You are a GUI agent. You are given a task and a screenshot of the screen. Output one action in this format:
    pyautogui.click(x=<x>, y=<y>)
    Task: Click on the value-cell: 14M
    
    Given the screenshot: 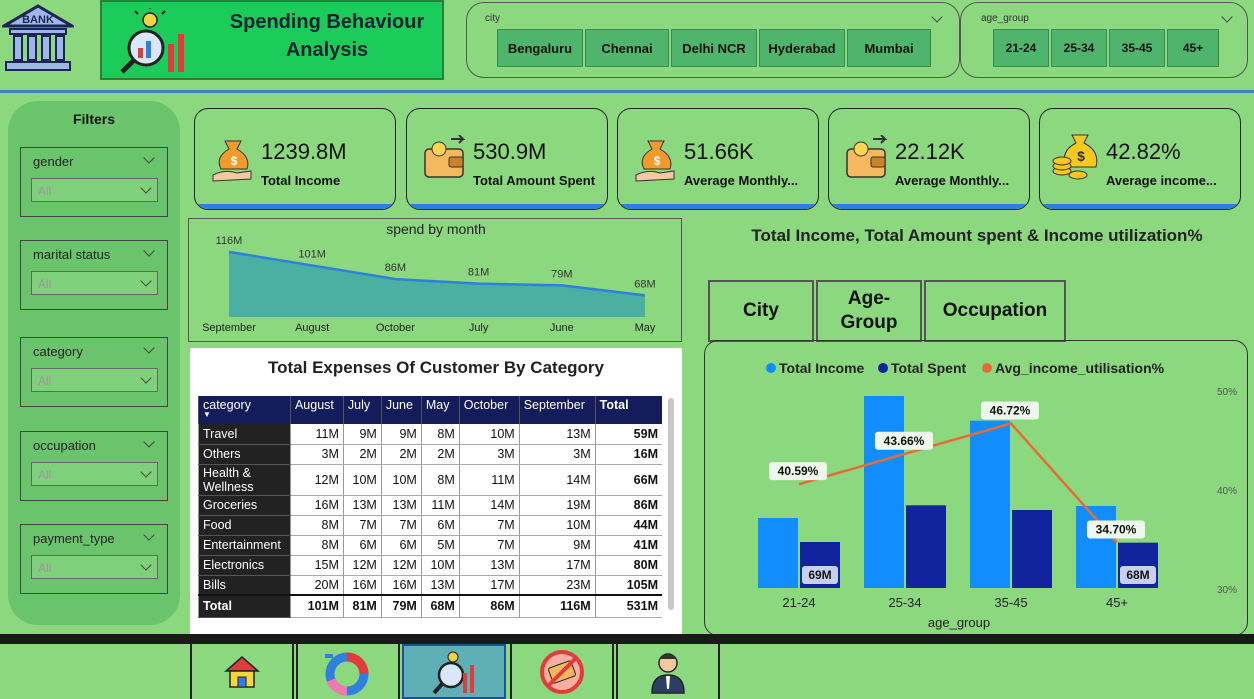 What is the action you would take?
    pyautogui.click(x=557, y=480)
    